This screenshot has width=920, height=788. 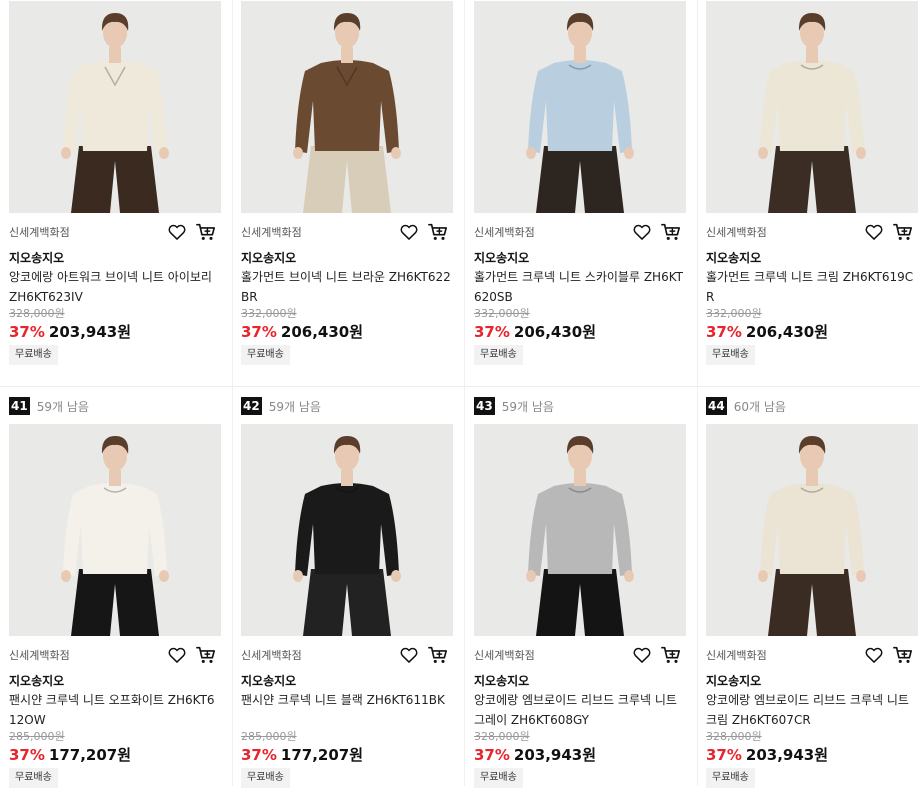 I want to click on stock-remaining: 60개 남음, so click(x=759, y=406).